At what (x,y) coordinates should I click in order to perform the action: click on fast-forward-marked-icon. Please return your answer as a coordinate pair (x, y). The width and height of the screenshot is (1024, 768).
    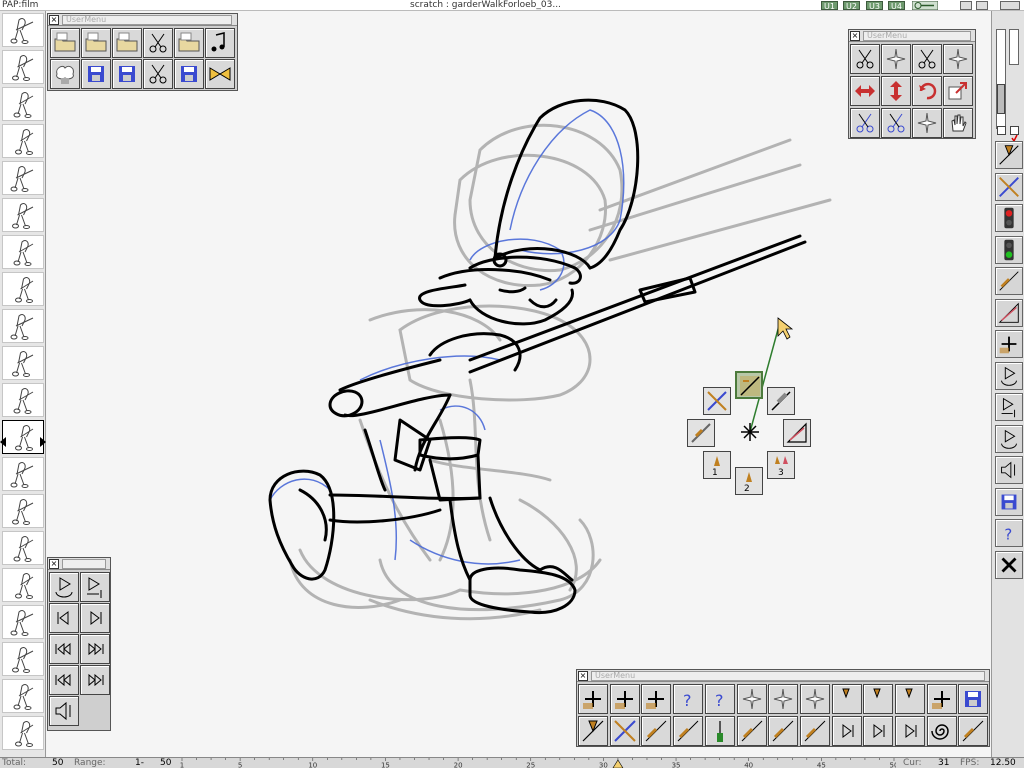
    Looking at the image, I should click on (95, 680).